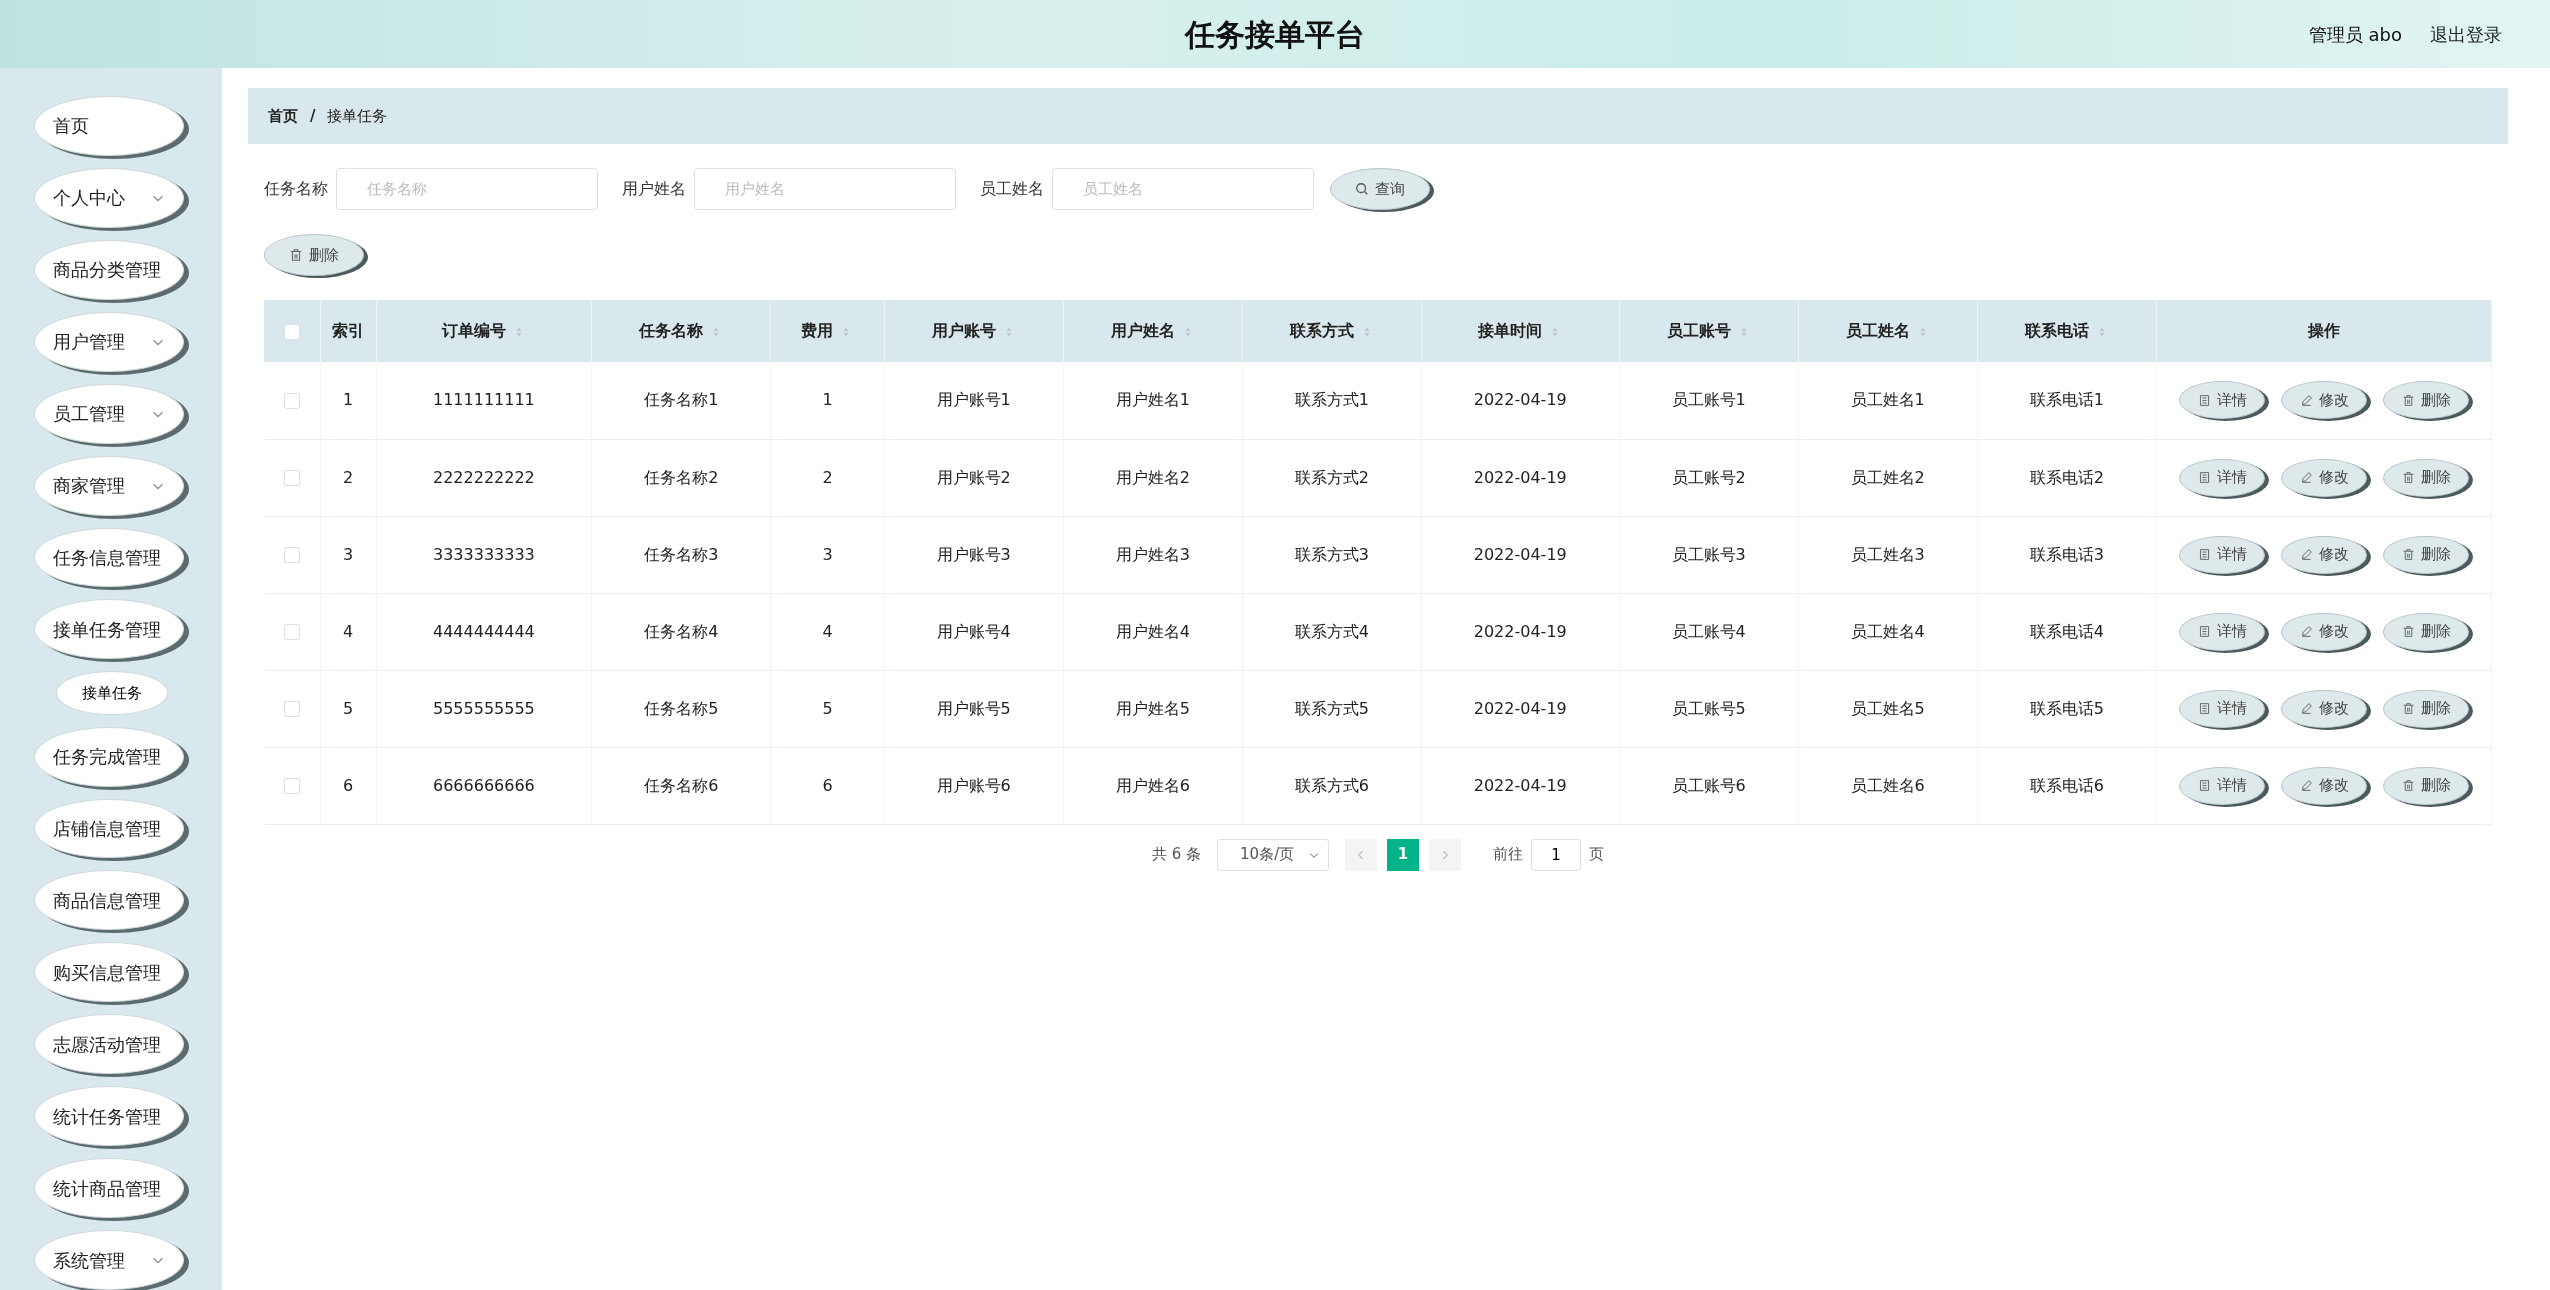 Image resolution: width=2550 pixels, height=1290 pixels. Describe the element at coordinates (1183, 189) in the screenshot. I see `search-field: 员工姓名` at that location.